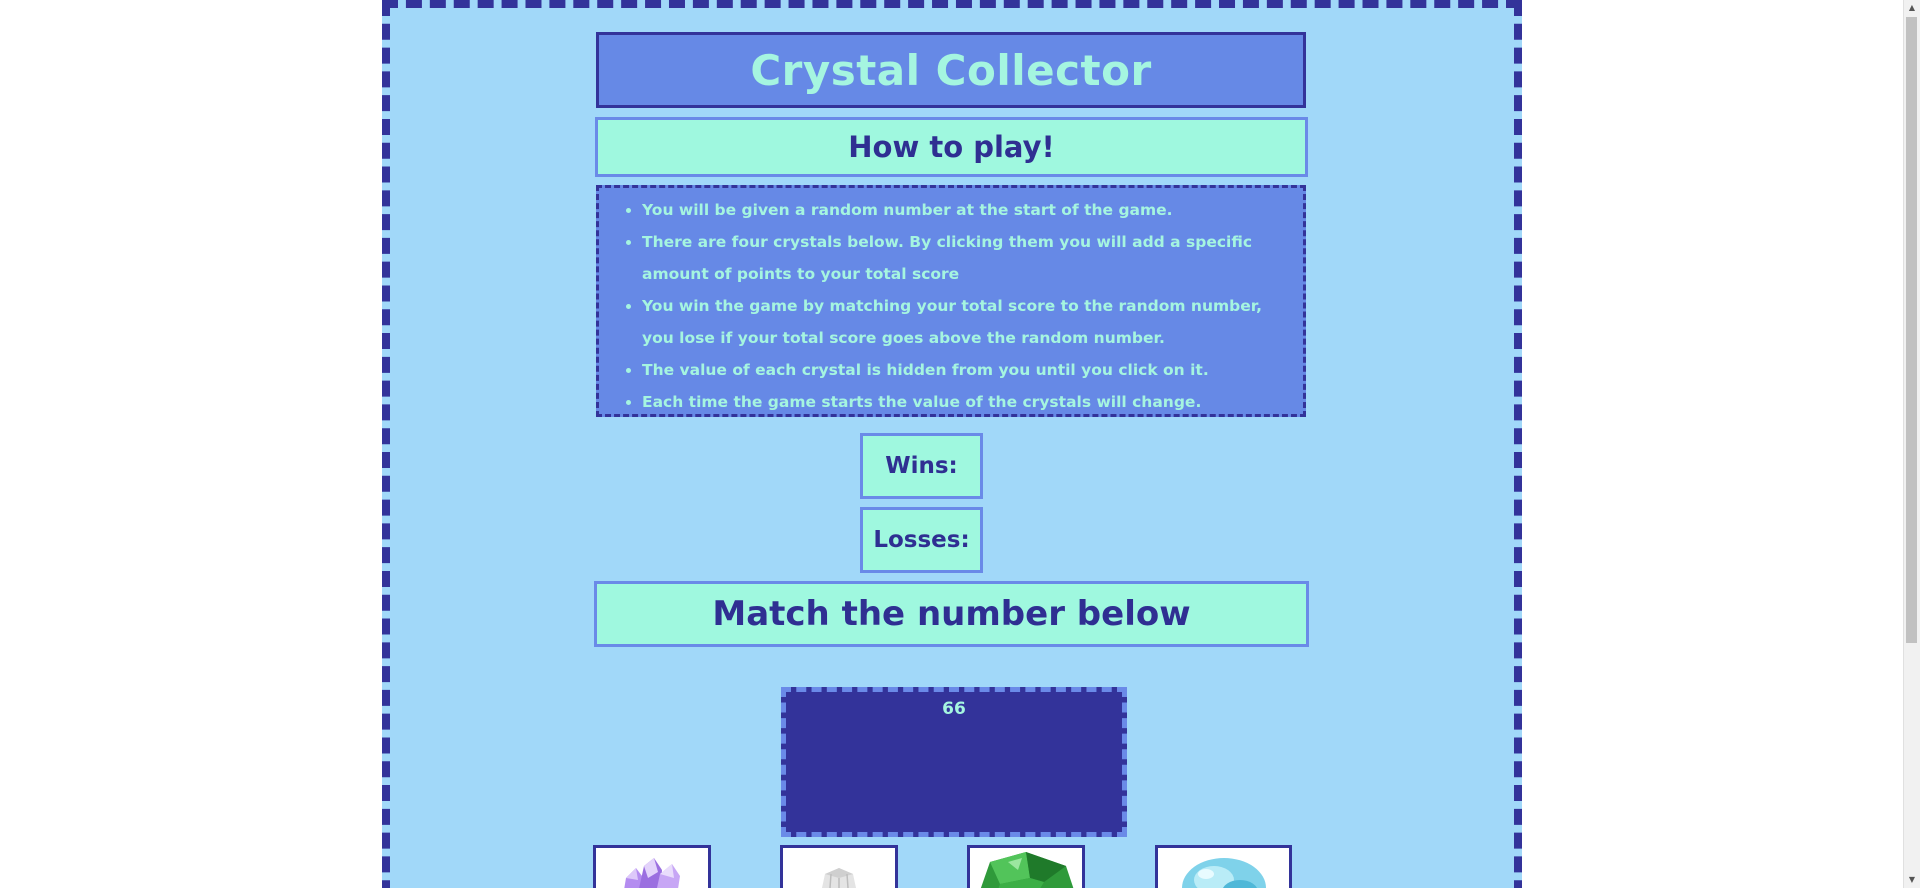  I want to click on scrollbar-thumb, so click(1911, 330).